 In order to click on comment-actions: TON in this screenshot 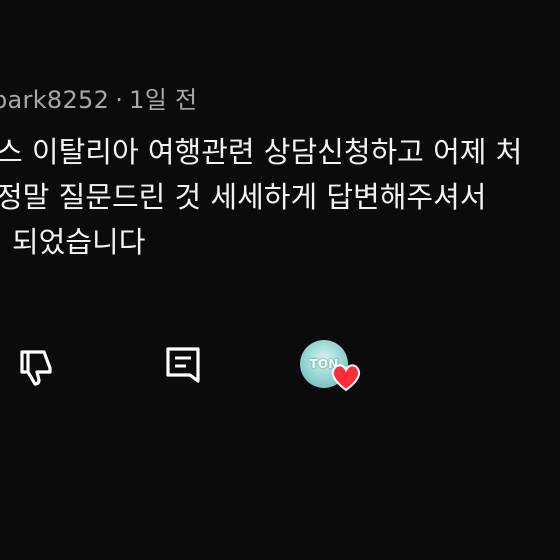, I will do `click(280, 370)`.